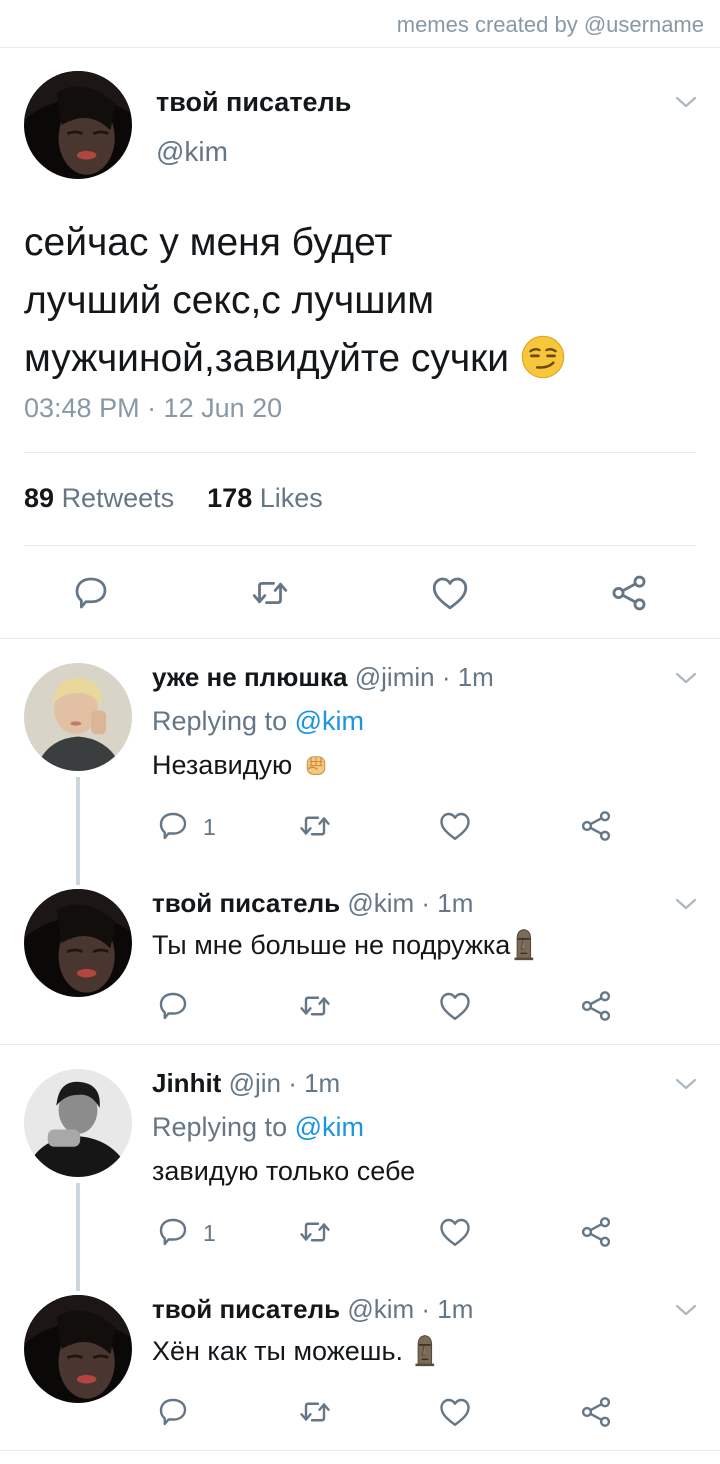  What do you see at coordinates (316, 764) in the screenshot?
I see `raised-fist-icon` at bounding box center [316, 764].